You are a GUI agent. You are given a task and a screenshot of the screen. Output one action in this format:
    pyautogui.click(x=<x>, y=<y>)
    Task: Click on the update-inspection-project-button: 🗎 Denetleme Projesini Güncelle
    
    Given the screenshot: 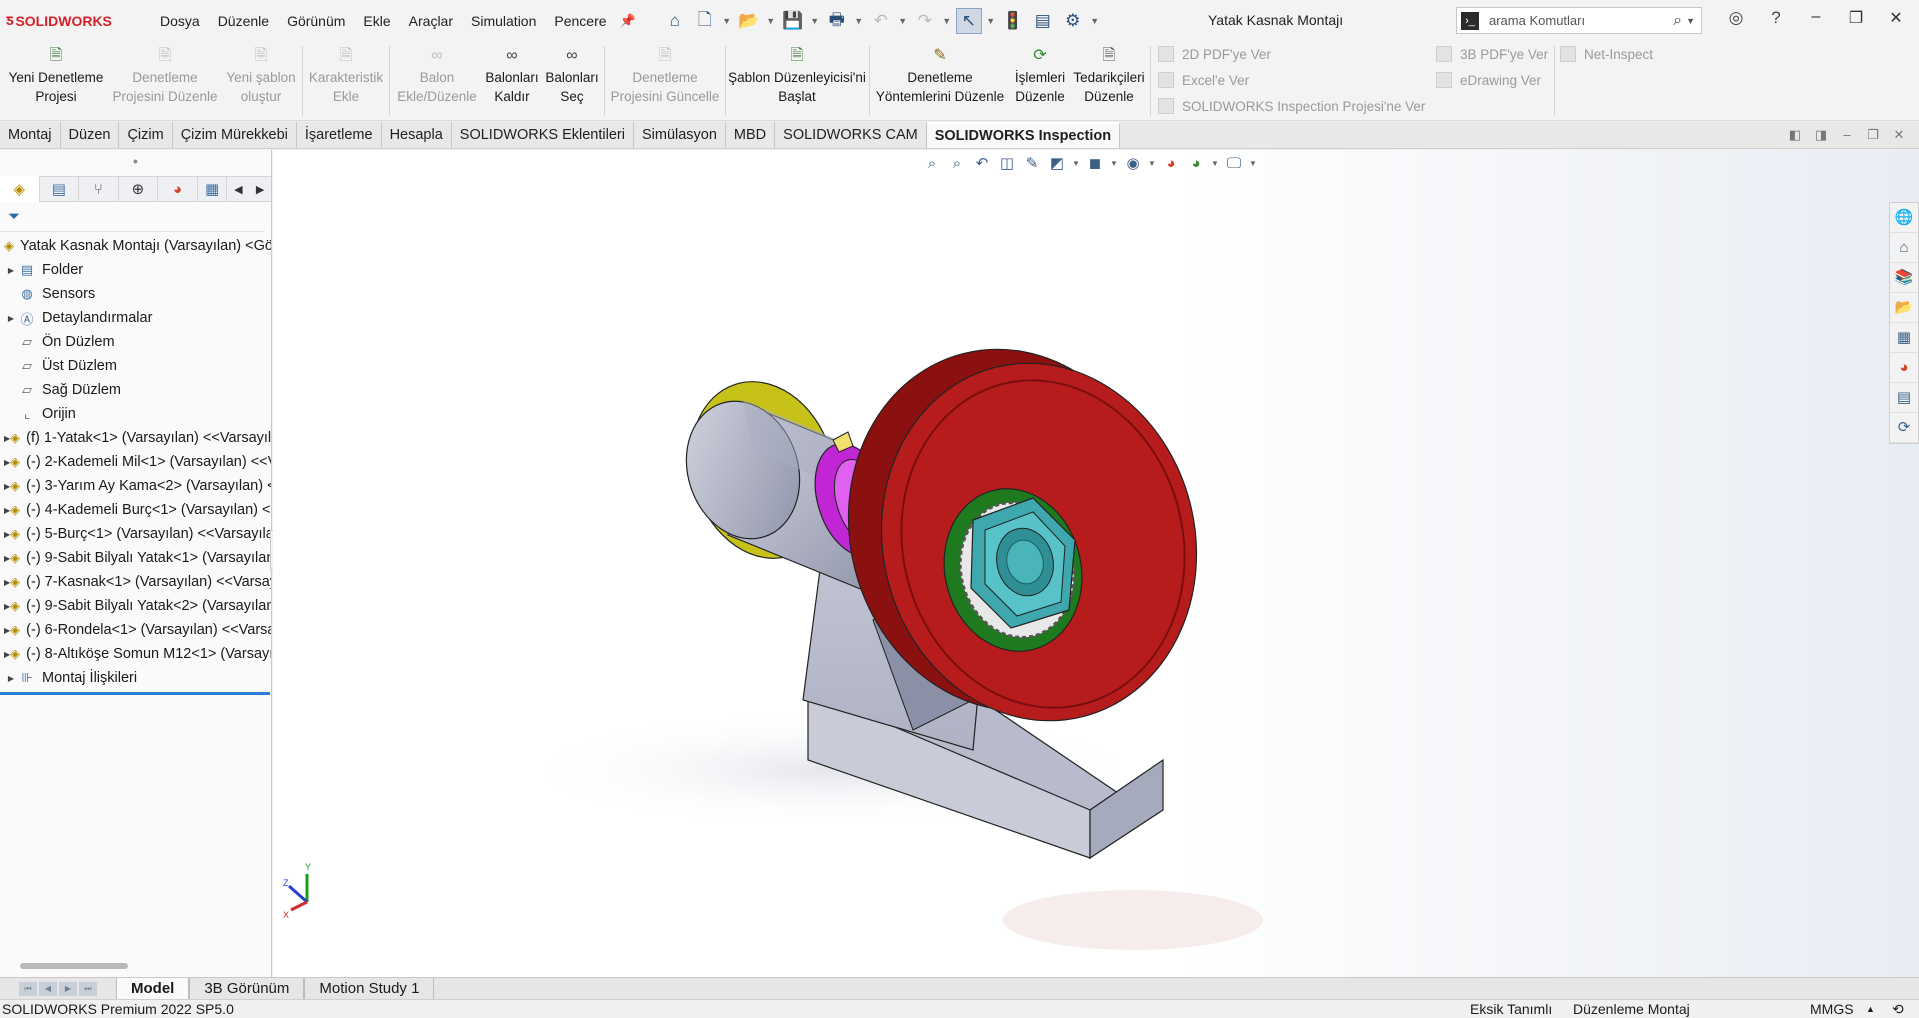 What is the action you would take?
    pyautogui.click(x=665, y=75)
    